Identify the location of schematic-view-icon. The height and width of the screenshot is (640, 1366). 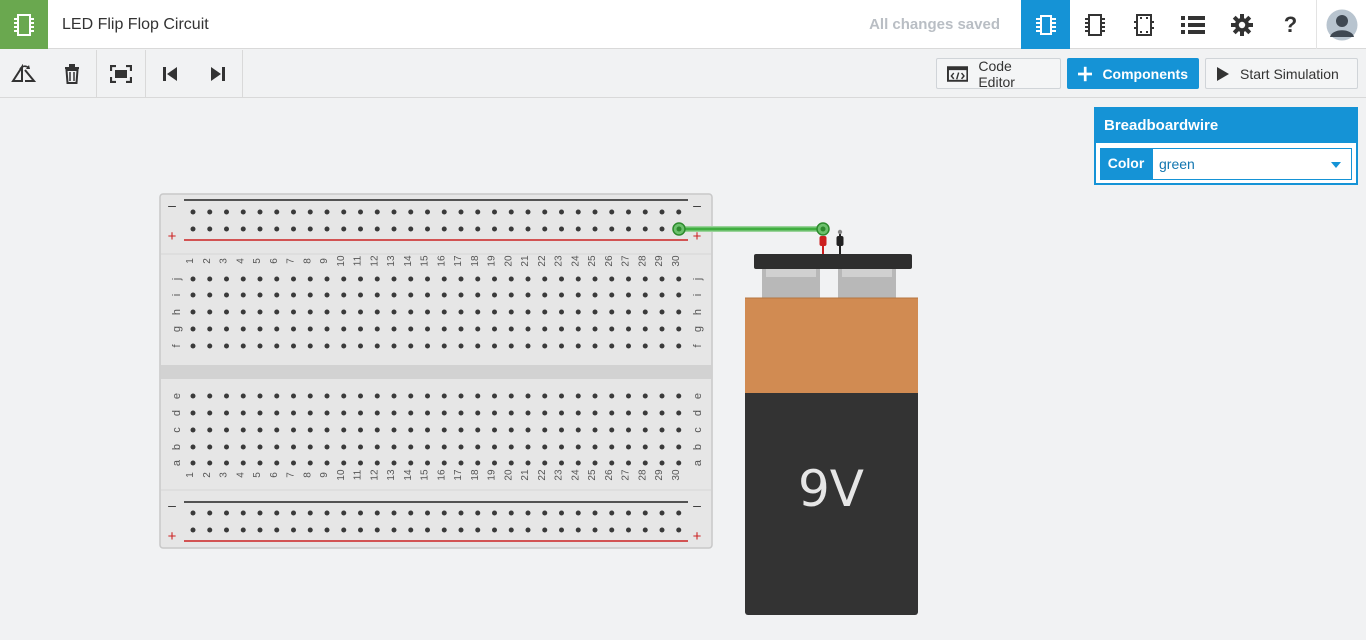
(1143, 24).